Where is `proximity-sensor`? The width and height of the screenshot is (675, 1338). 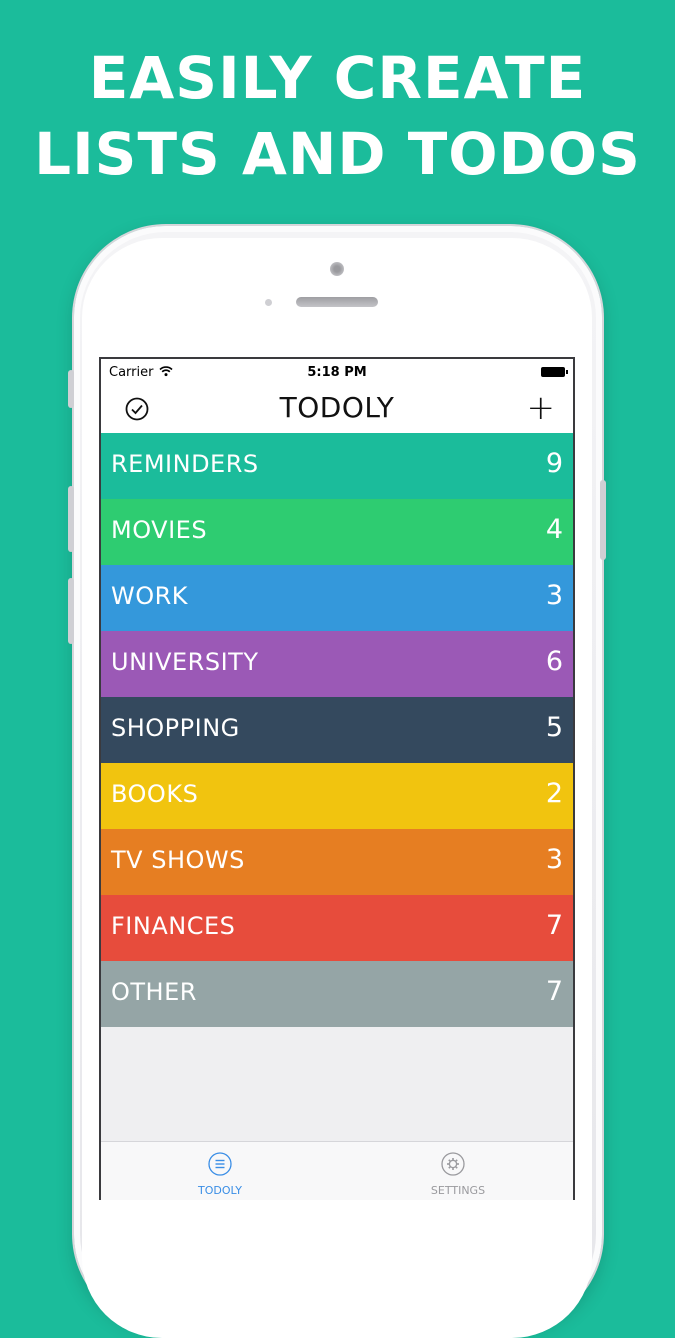
proximity-sensor is located at coordinates (268, 302).